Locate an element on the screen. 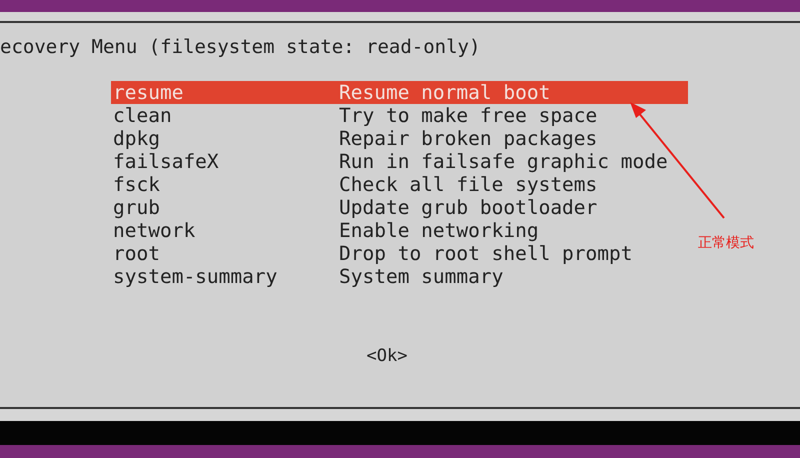 This screenshot has height=458, width=800. menu-item: failsafeX Run in failsafe graphic mode is located at coordinates (399, 161).